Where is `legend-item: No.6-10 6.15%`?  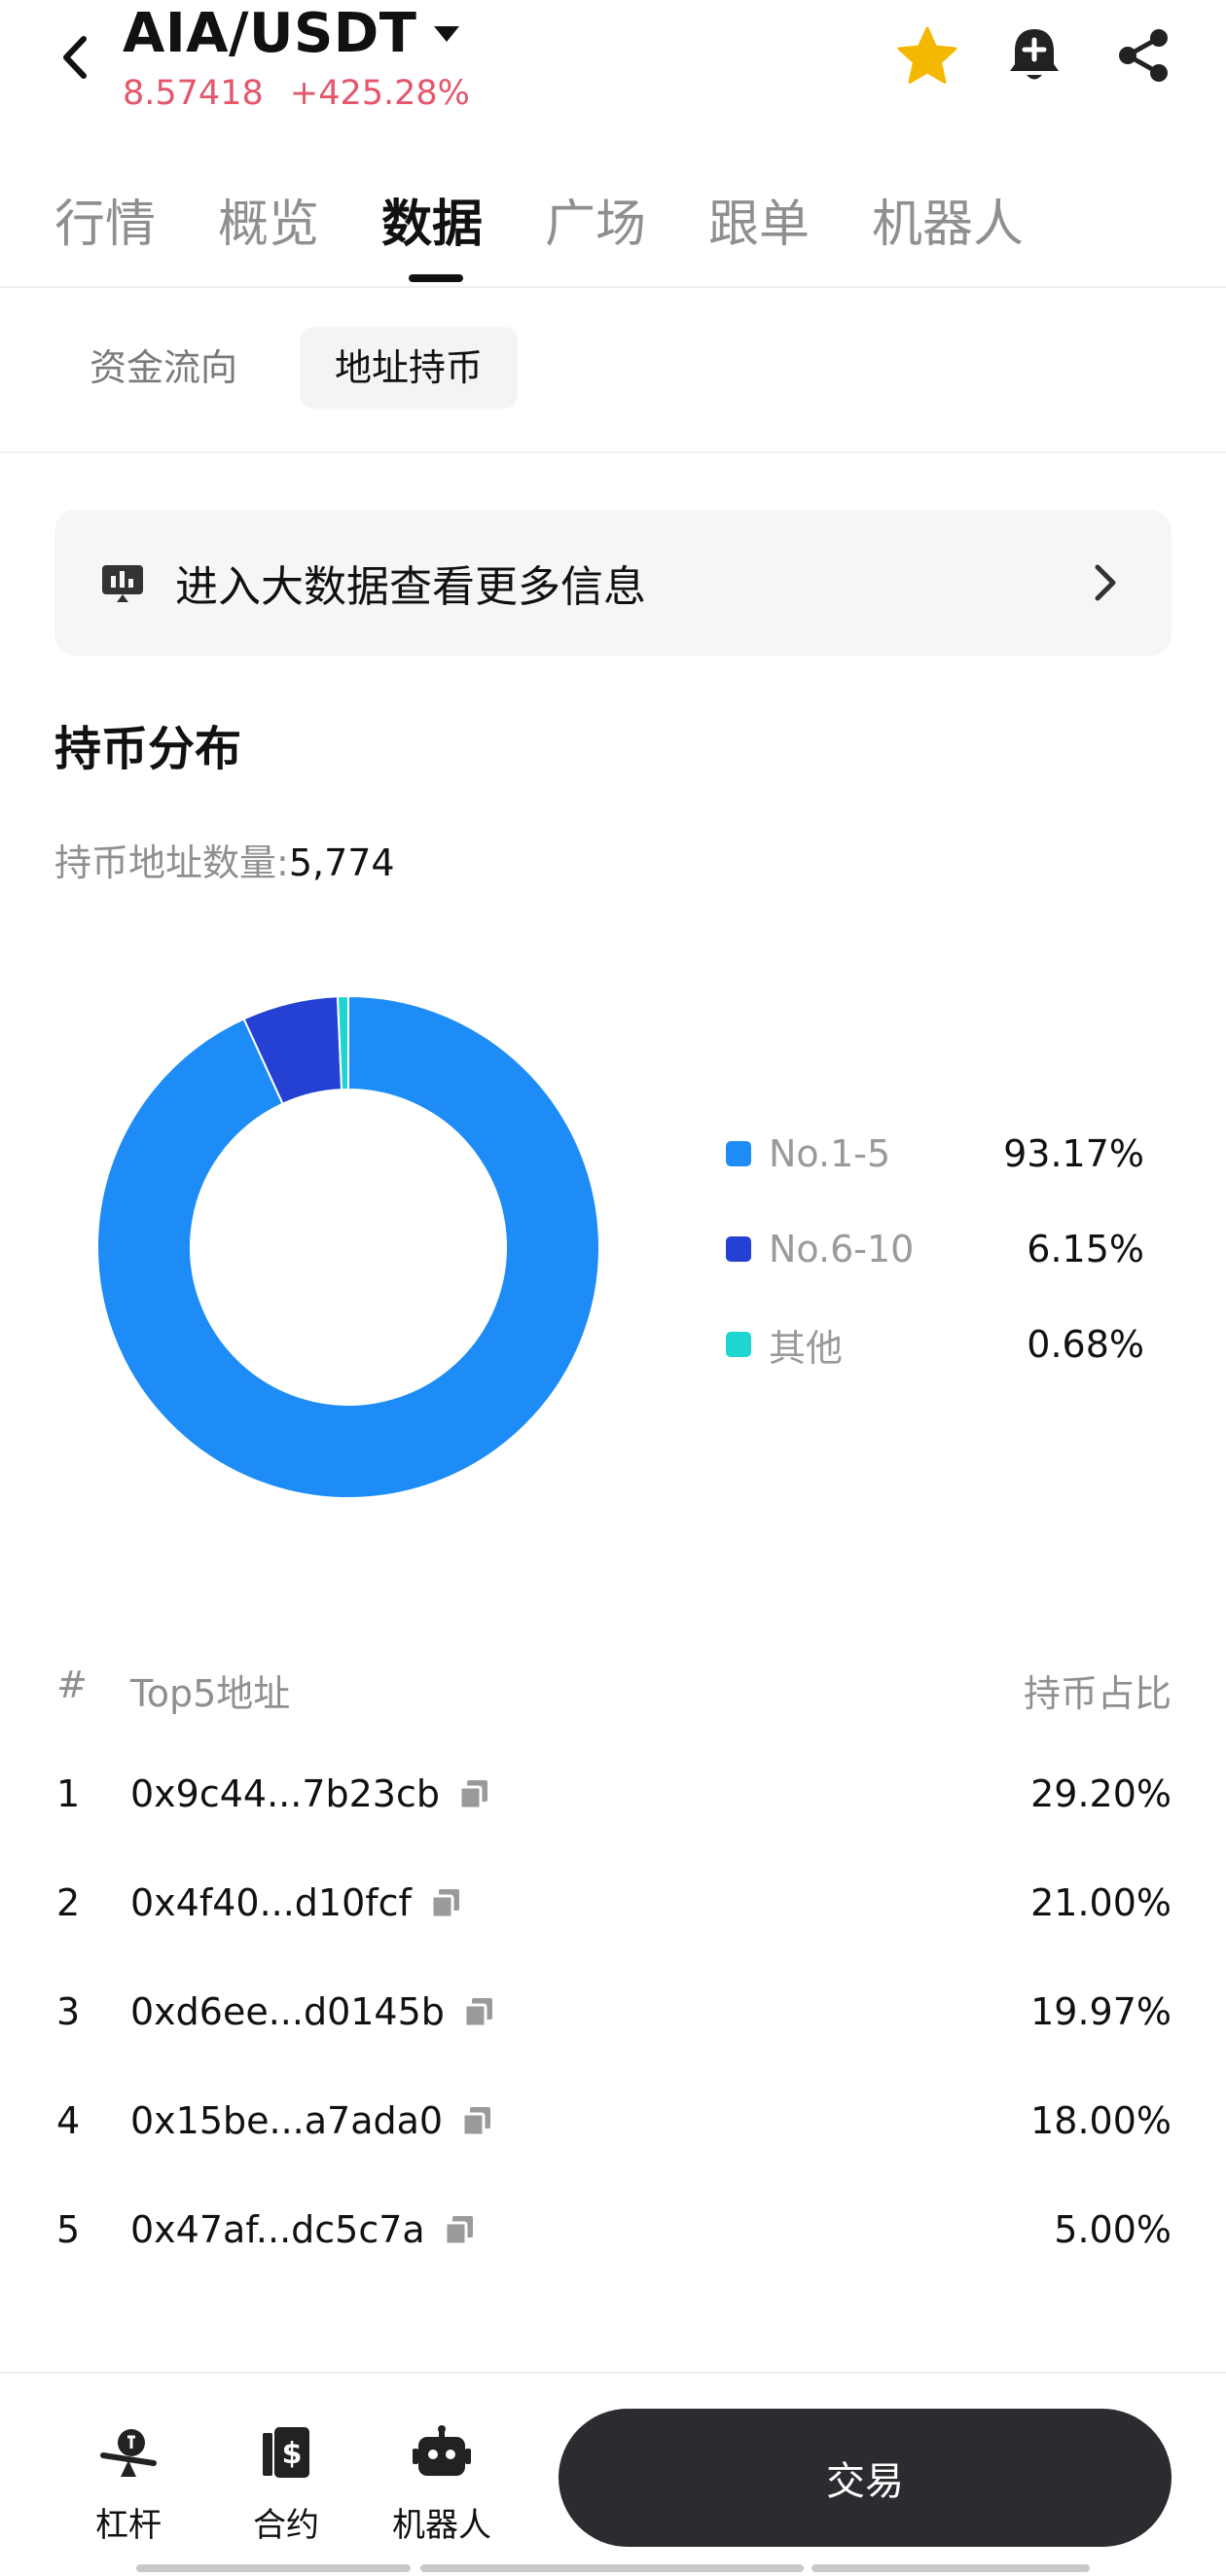 legend-item: No.6-10 6.15% is located at coordinates (935, 1249).